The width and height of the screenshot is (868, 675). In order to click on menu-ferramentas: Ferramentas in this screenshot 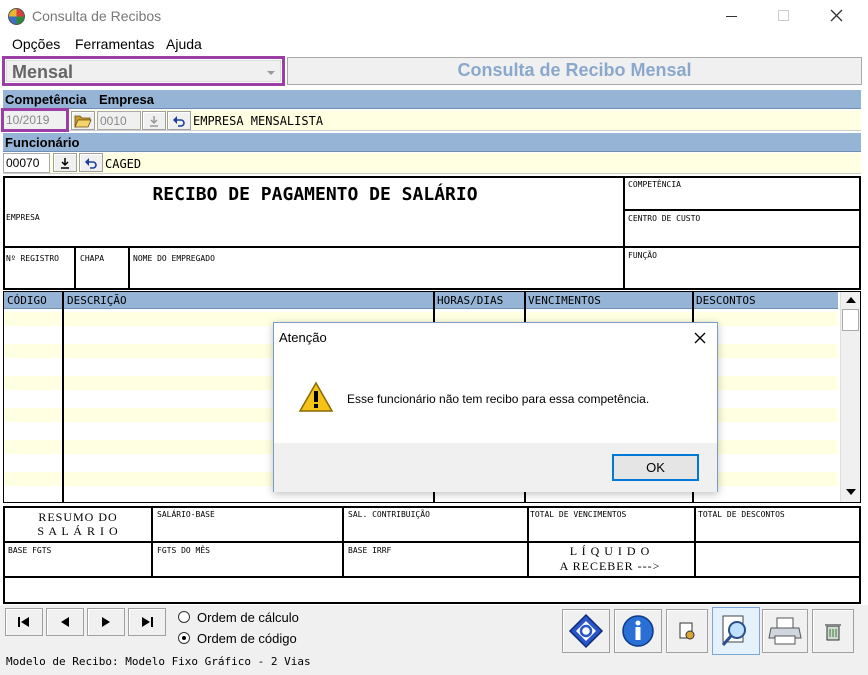, I will do `click(114, 44)`.